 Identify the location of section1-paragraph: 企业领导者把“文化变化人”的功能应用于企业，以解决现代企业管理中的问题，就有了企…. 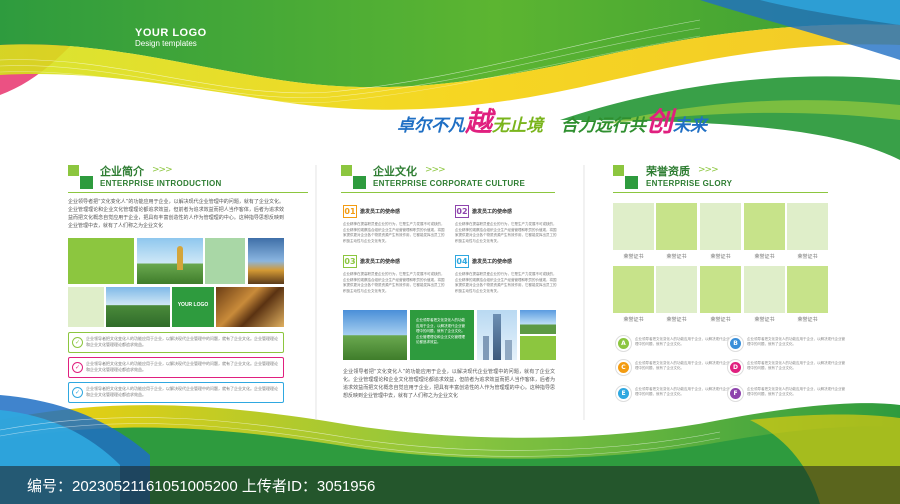
(176, 214).